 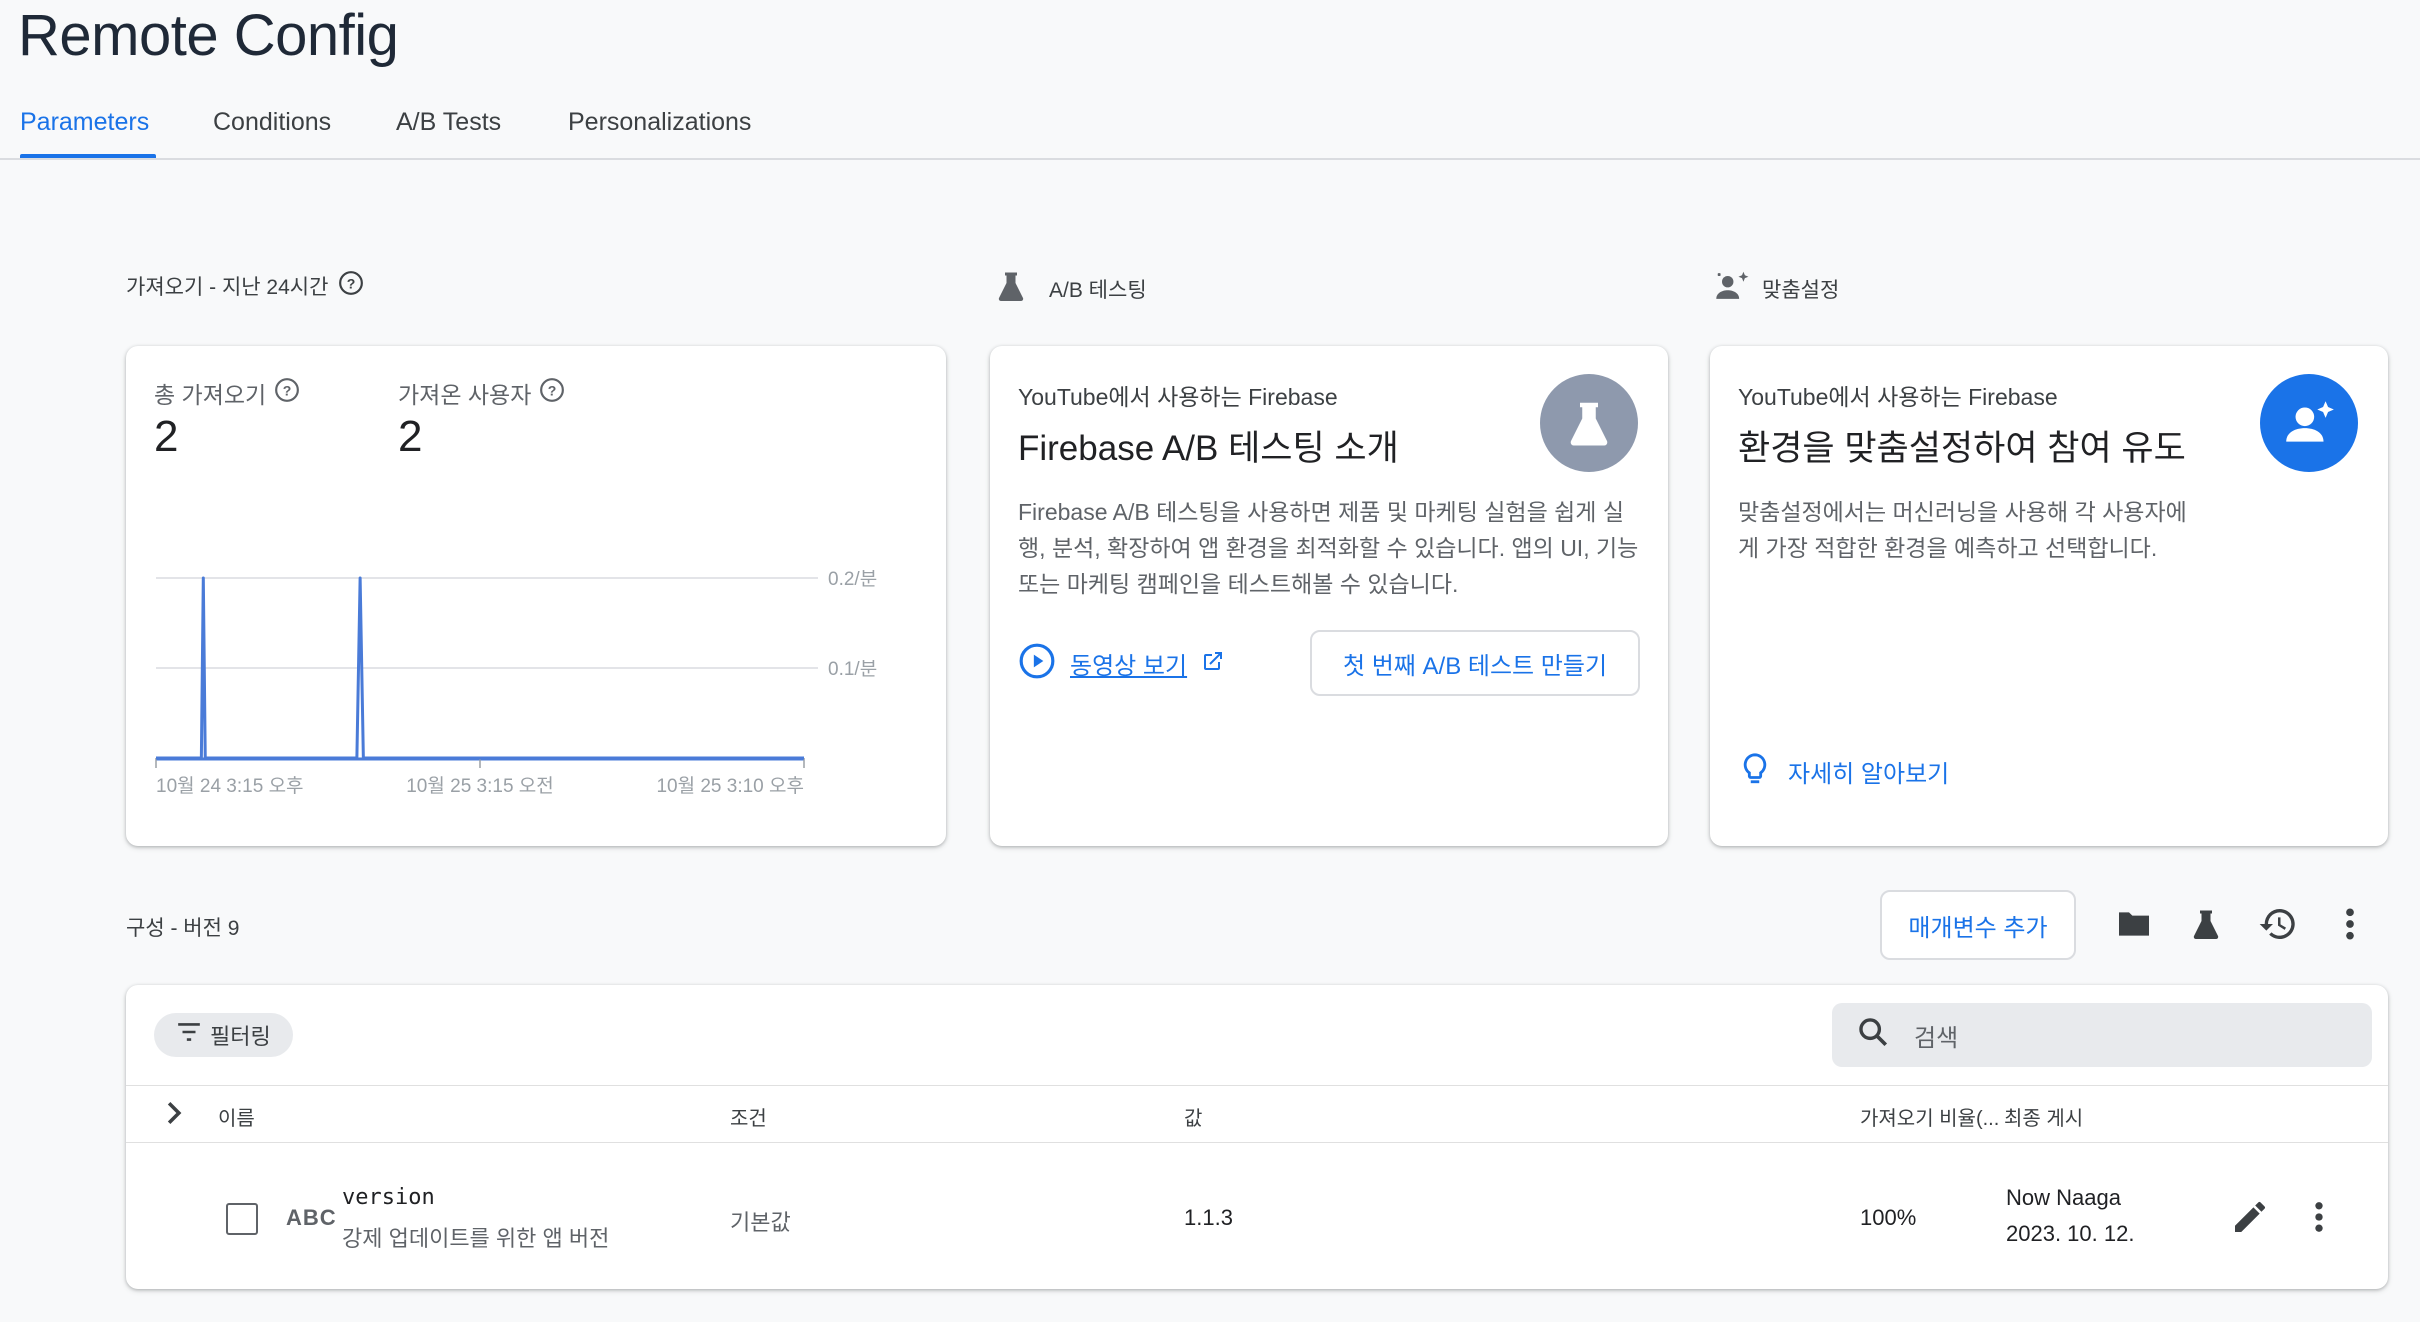 I want to click on param-condition: 기본값, so click(x=760, y=1222).